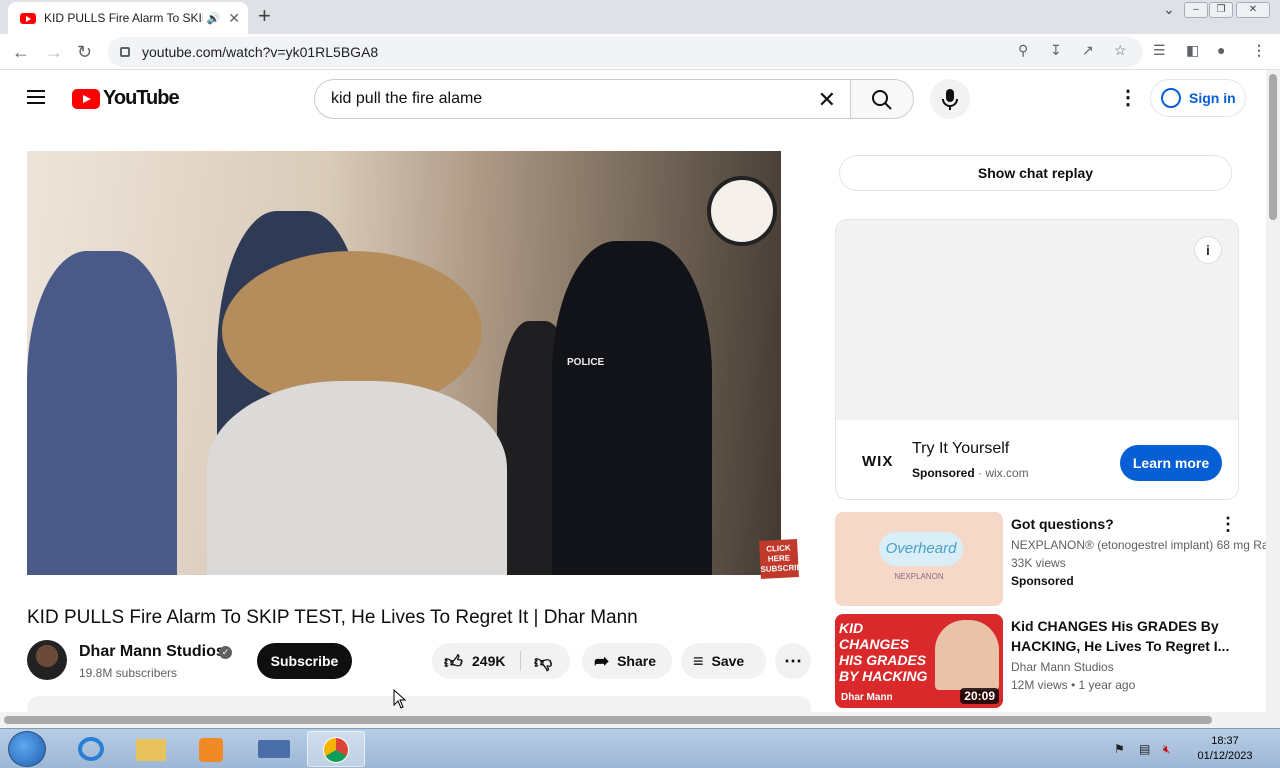 The image size is (1280, 768). What do you see at coordinates (152, 652) in the screenshot?
I see `channel-name: Dhar Mann Studios` at bounding box center [152, 652].